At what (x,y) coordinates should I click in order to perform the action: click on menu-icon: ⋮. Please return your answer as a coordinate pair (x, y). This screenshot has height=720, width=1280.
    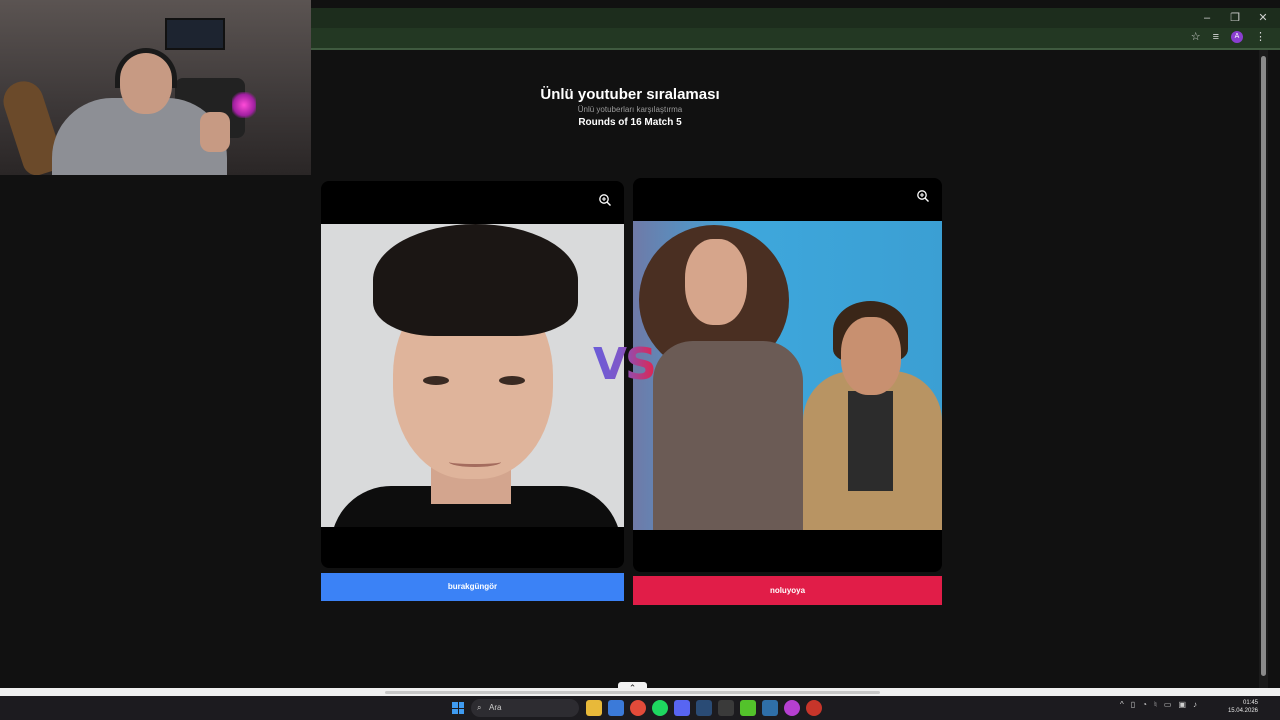
    Looking at the image, I should click on (1260, 36).